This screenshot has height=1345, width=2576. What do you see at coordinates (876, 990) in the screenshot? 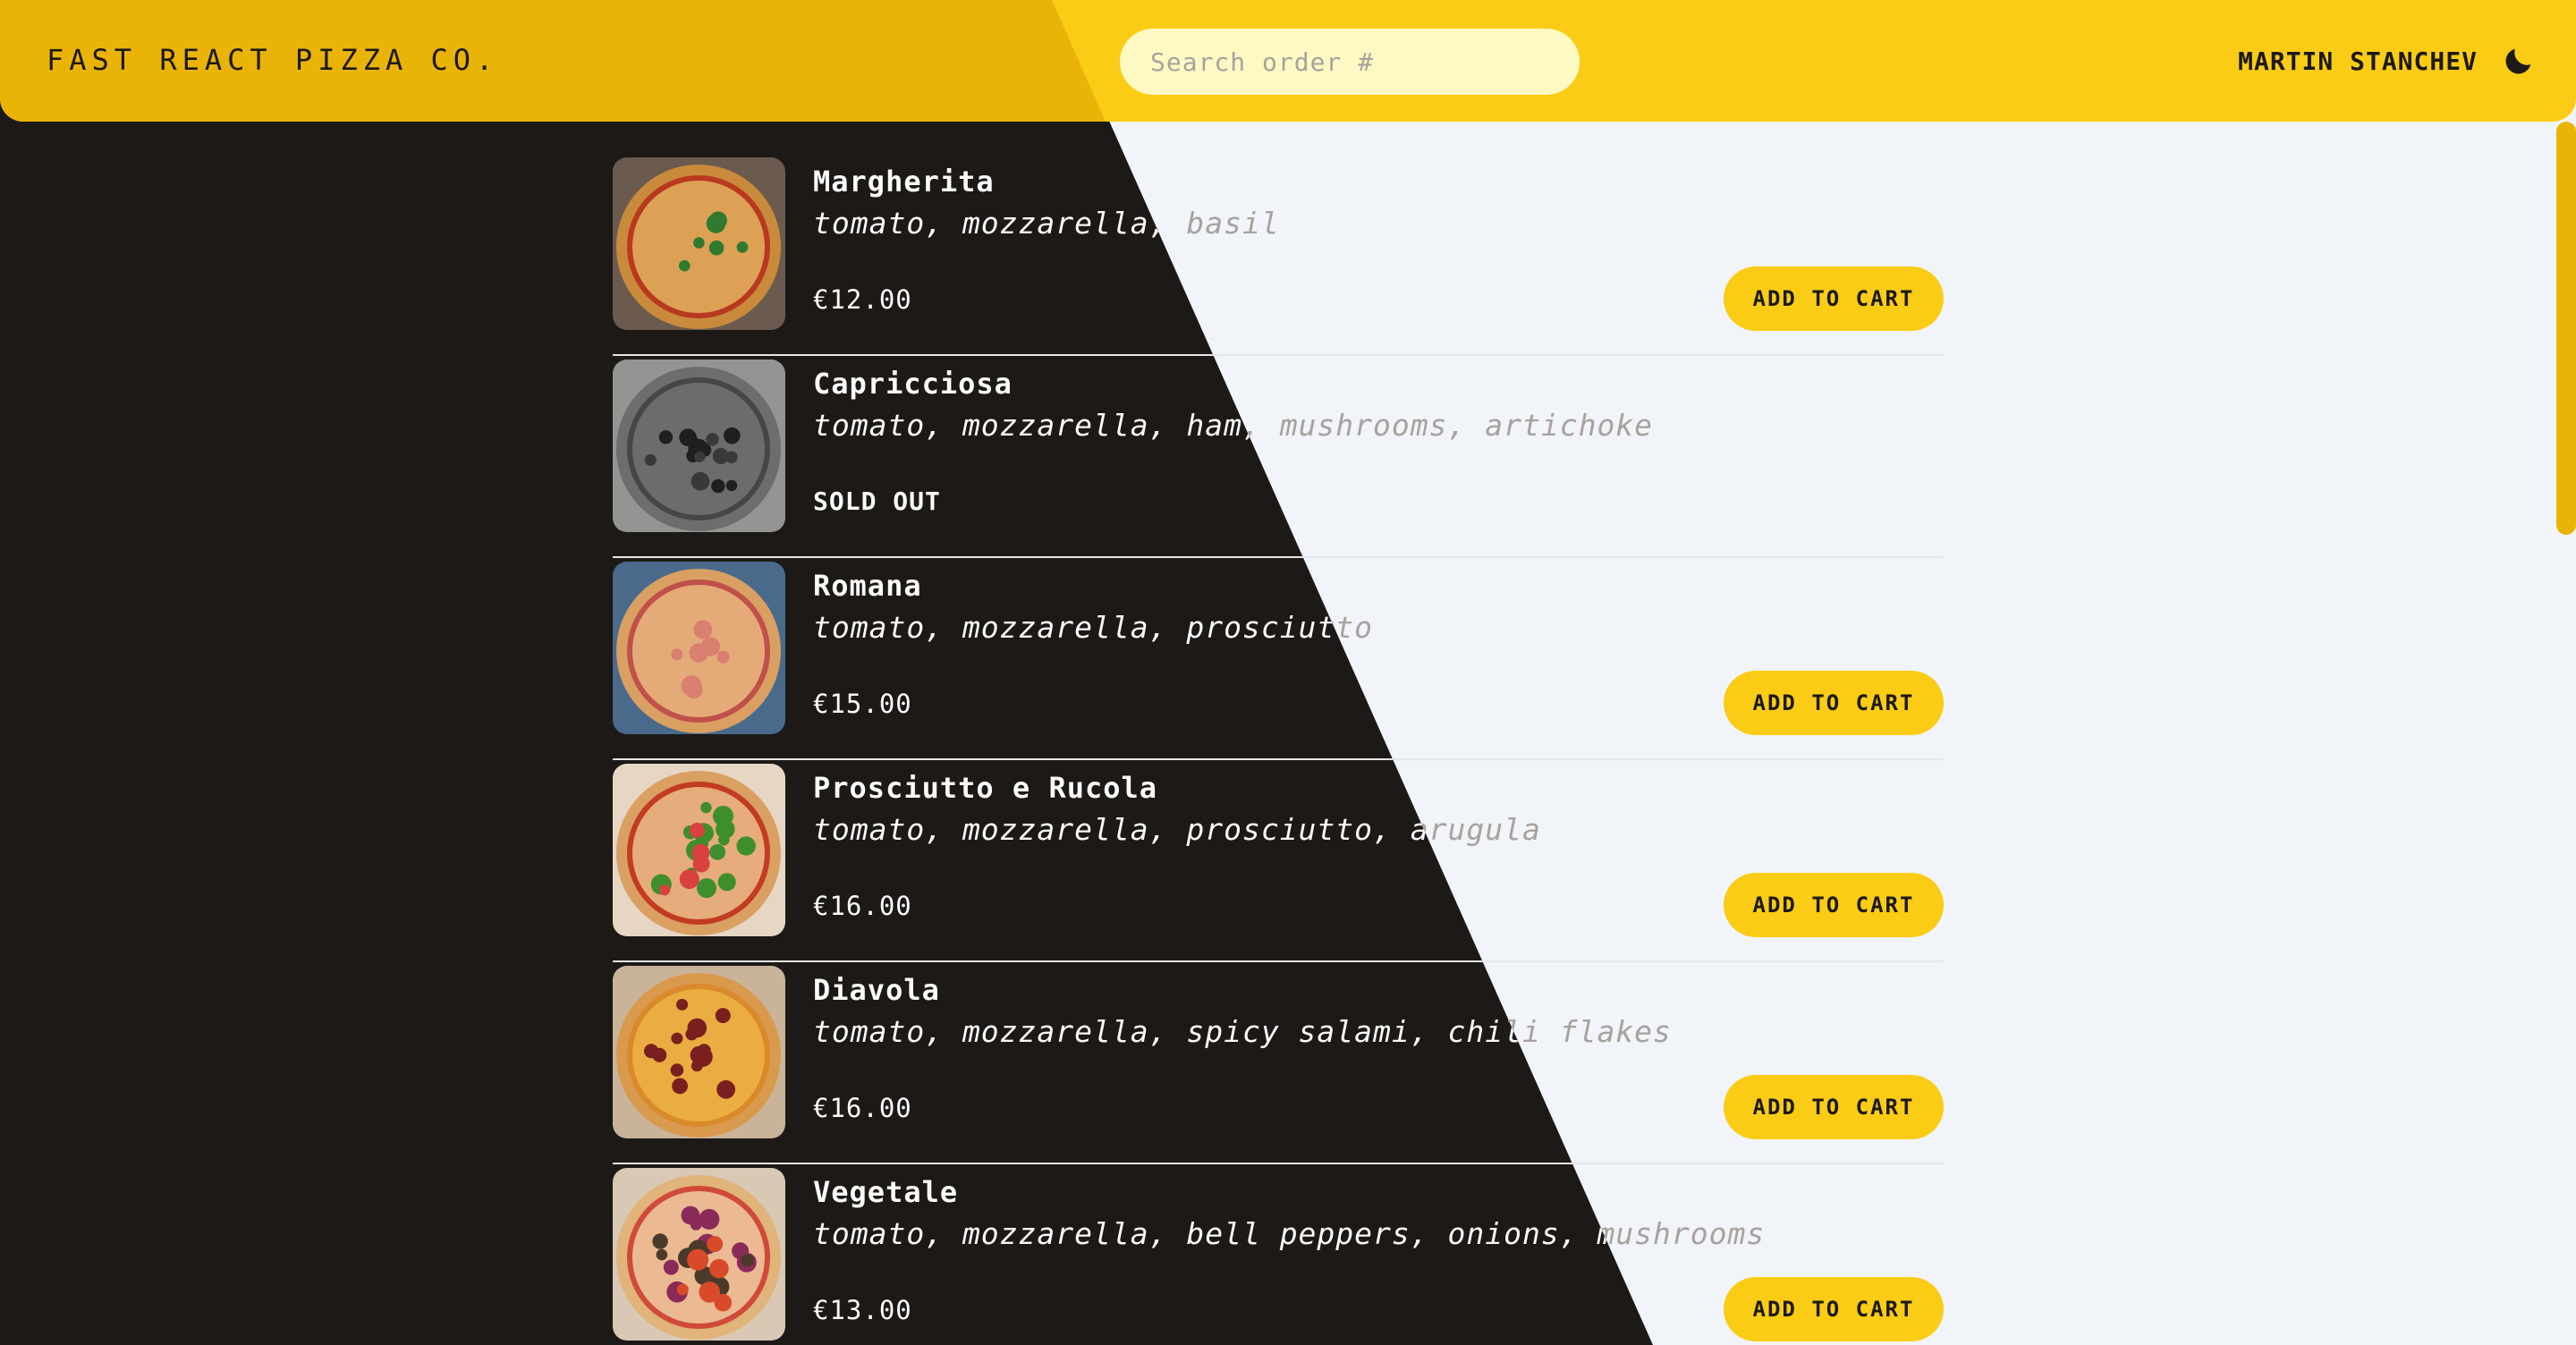
I see `pizza-name: Diavola` at bounding box center [876, 990].